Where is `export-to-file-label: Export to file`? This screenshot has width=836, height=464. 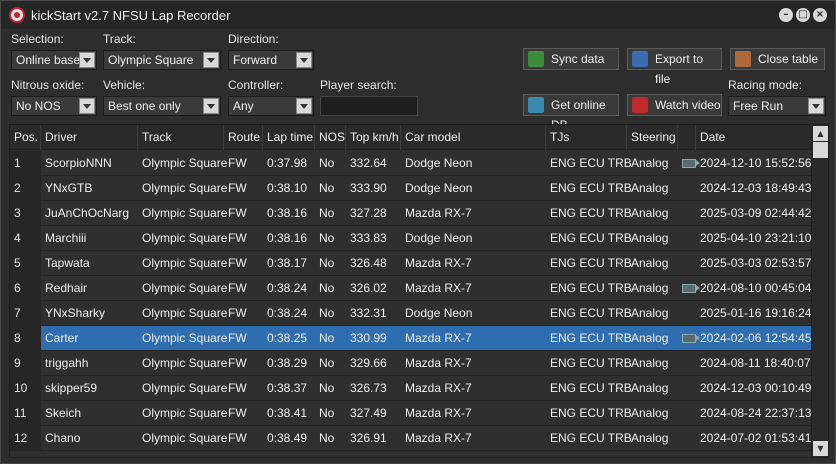 export-to-file-label: Export to file is located at coordinates (679, 69).